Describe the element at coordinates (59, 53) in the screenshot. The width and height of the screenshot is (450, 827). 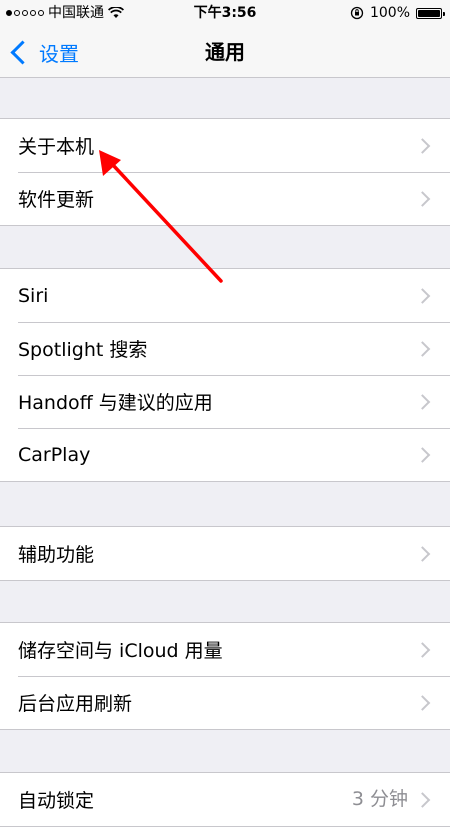
I see `back-button-label: 设置` at that location.